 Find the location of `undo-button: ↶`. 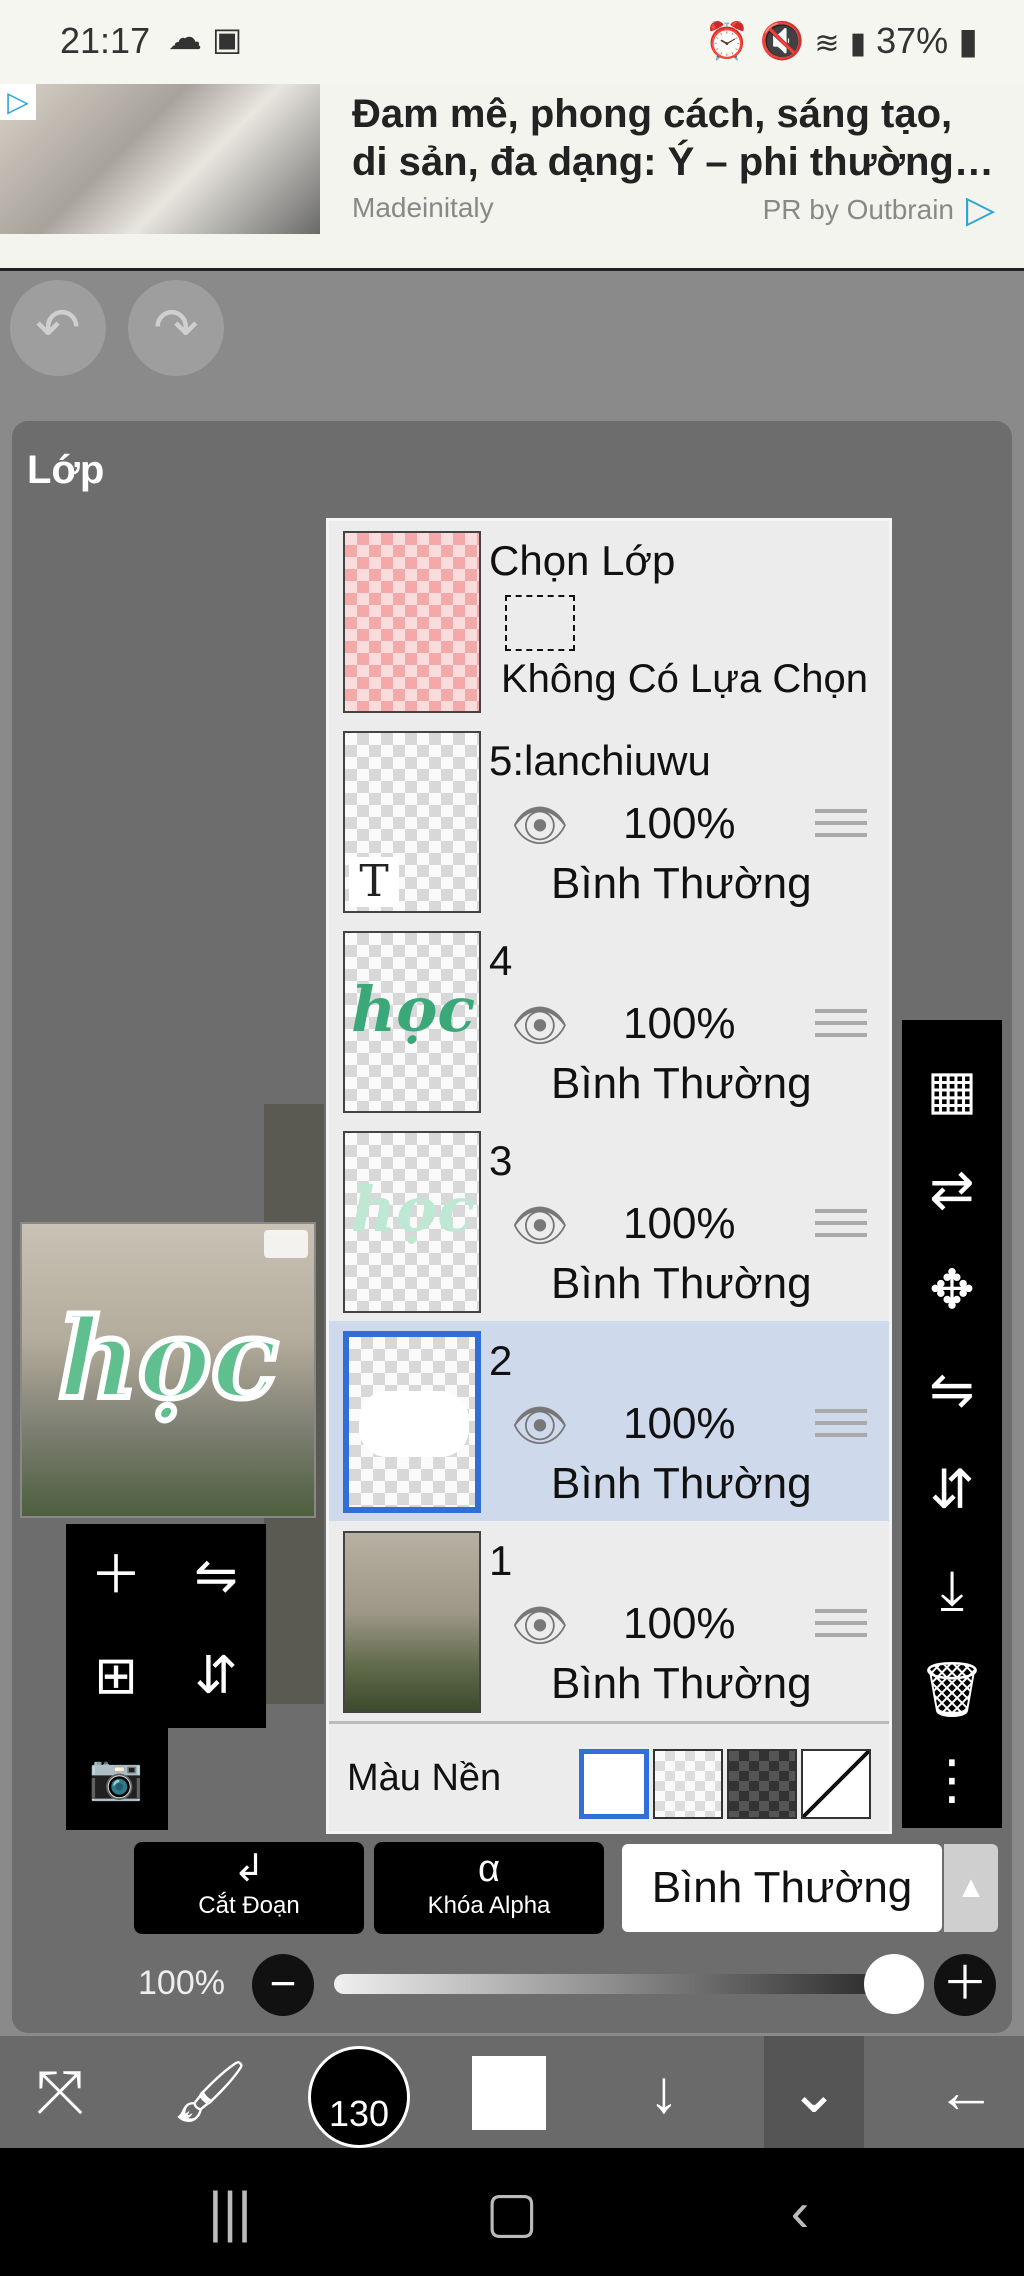

undo-button: ↶ is located at coordinates (58, 328).